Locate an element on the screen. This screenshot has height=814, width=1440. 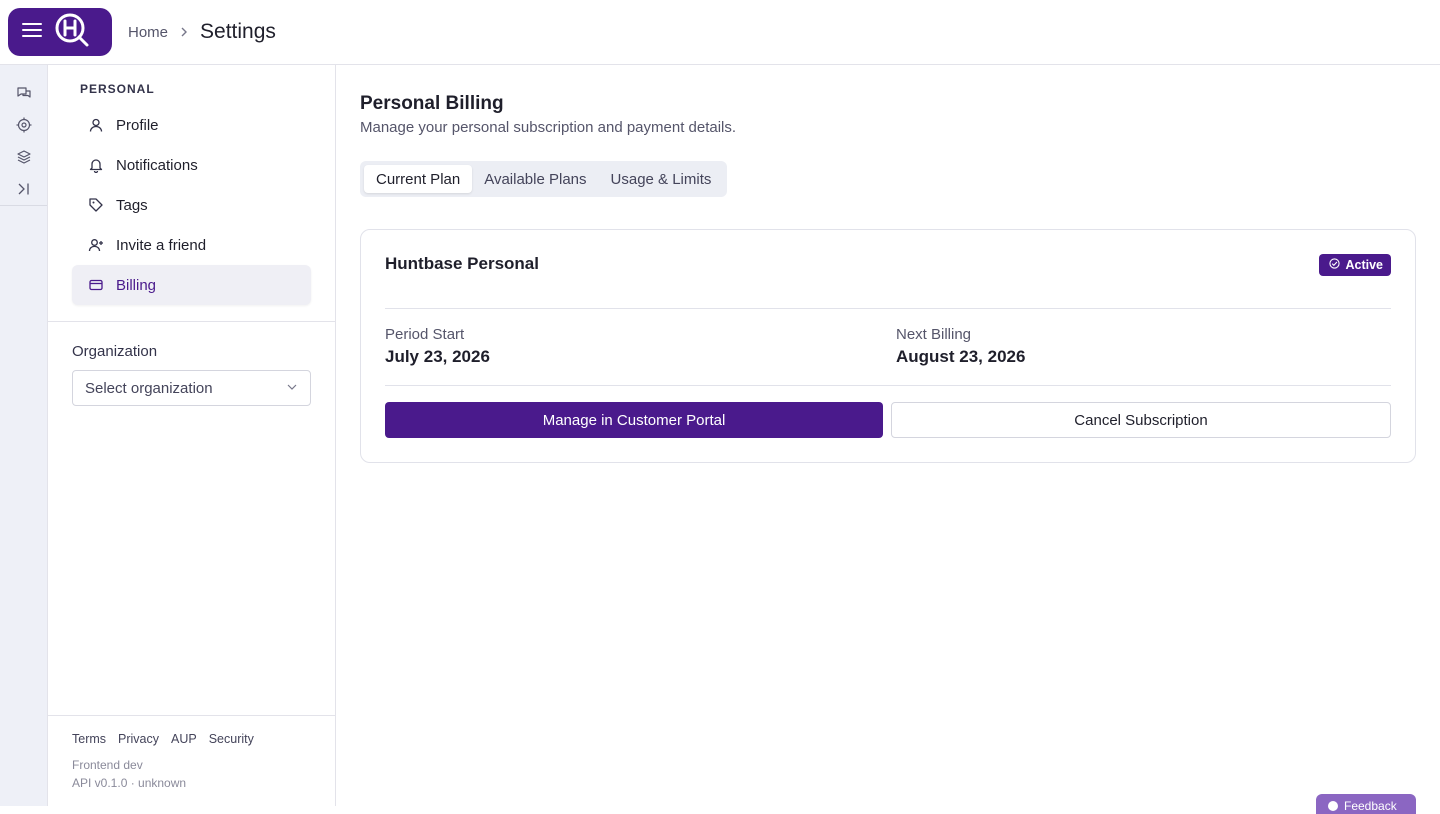
chat-icon is located at coordinates (24, 93).